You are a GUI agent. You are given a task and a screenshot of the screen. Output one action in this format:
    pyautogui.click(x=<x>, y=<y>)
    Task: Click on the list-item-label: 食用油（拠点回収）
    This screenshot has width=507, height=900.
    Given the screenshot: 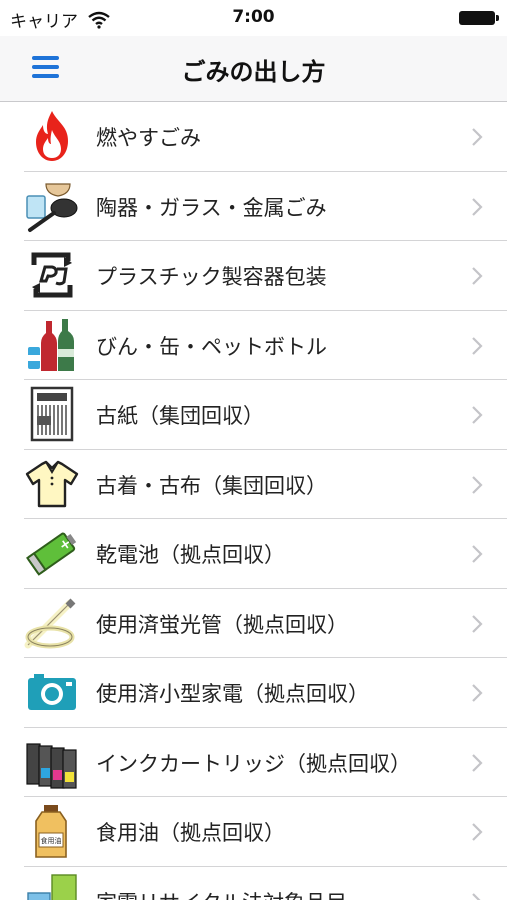 What is the action you would take?
    pyautogui.click(x=190, y=833)
    